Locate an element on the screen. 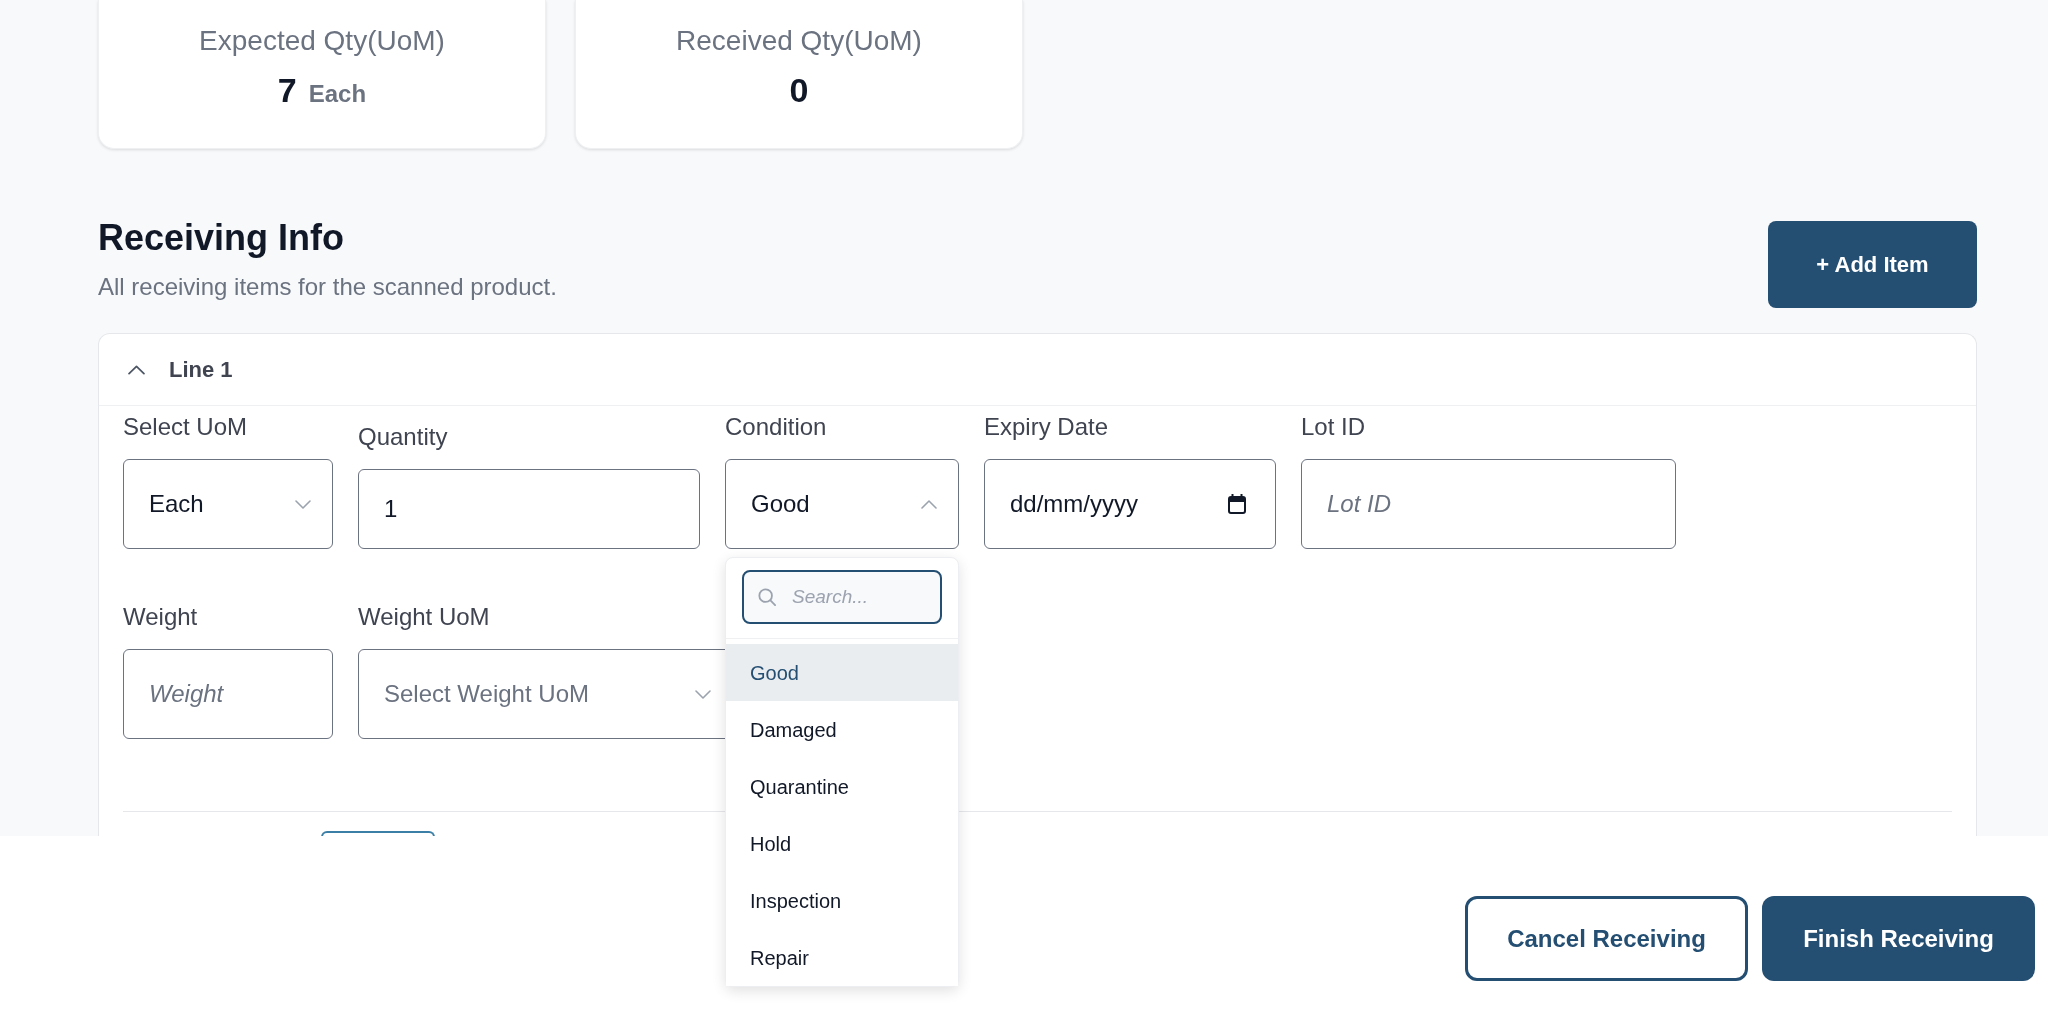 The width and height of the screenshot is (2048, 1034). input-field: Weight is located at coordinates (228, 694).